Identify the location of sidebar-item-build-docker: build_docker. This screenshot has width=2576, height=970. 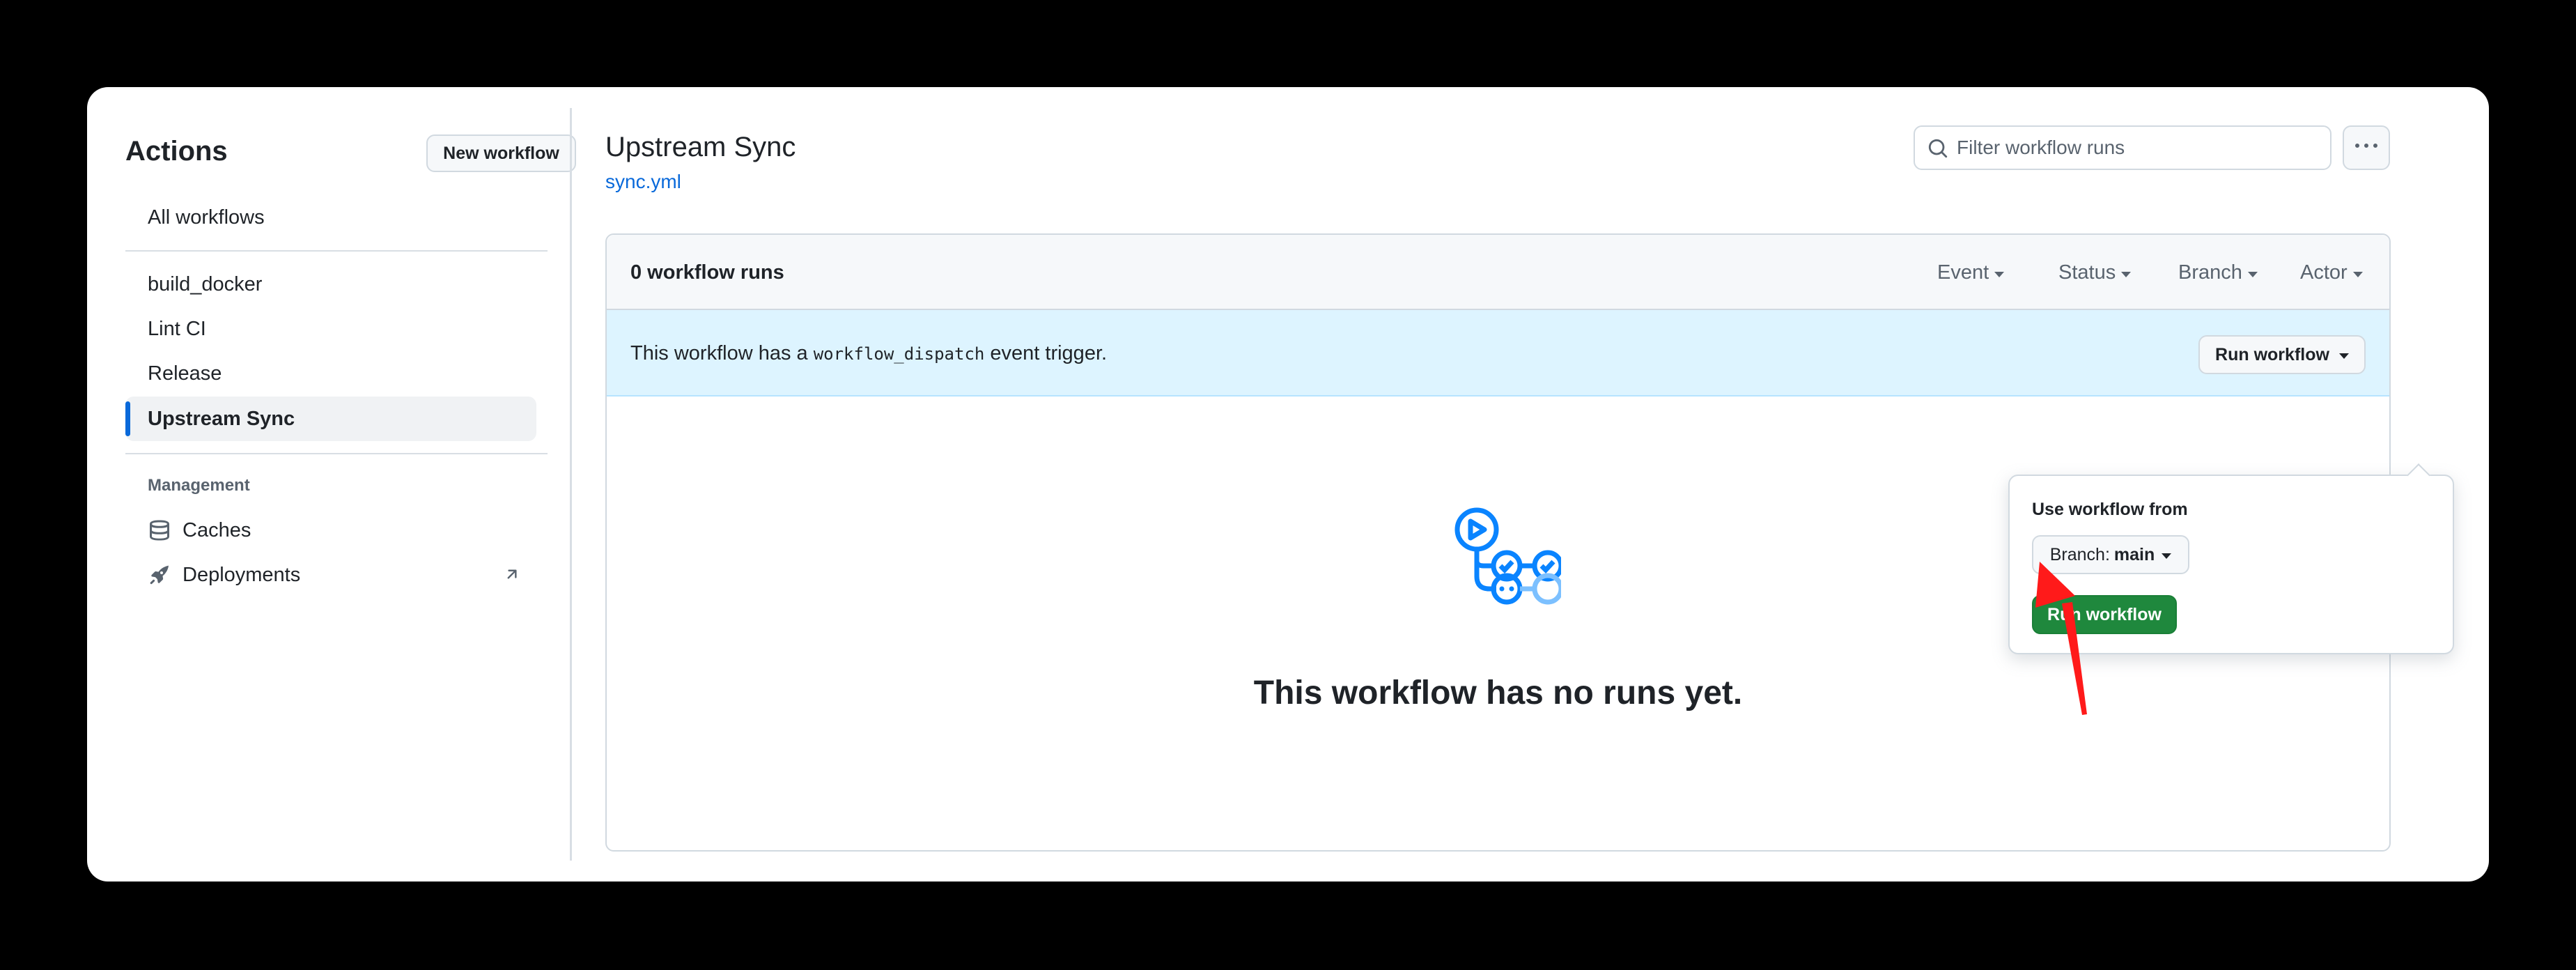
(330, 285).